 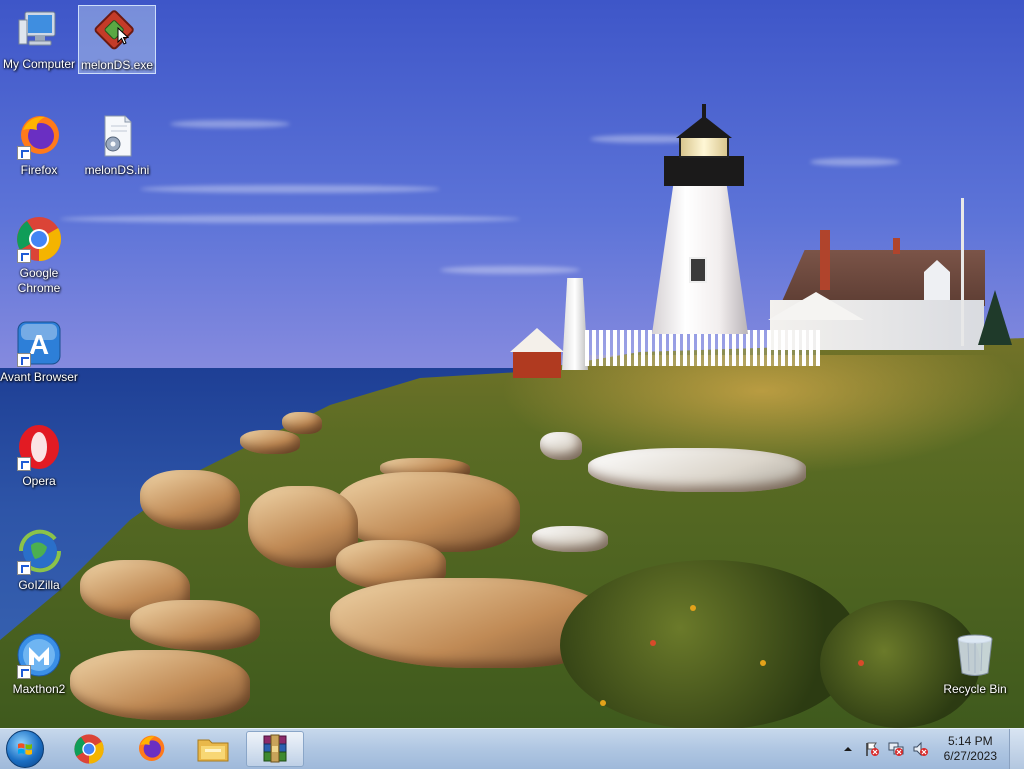 What do you see at coordinates (702, 348) in the screenshot?
I see `wallpaper-fence` at bounding box center [702, 348].